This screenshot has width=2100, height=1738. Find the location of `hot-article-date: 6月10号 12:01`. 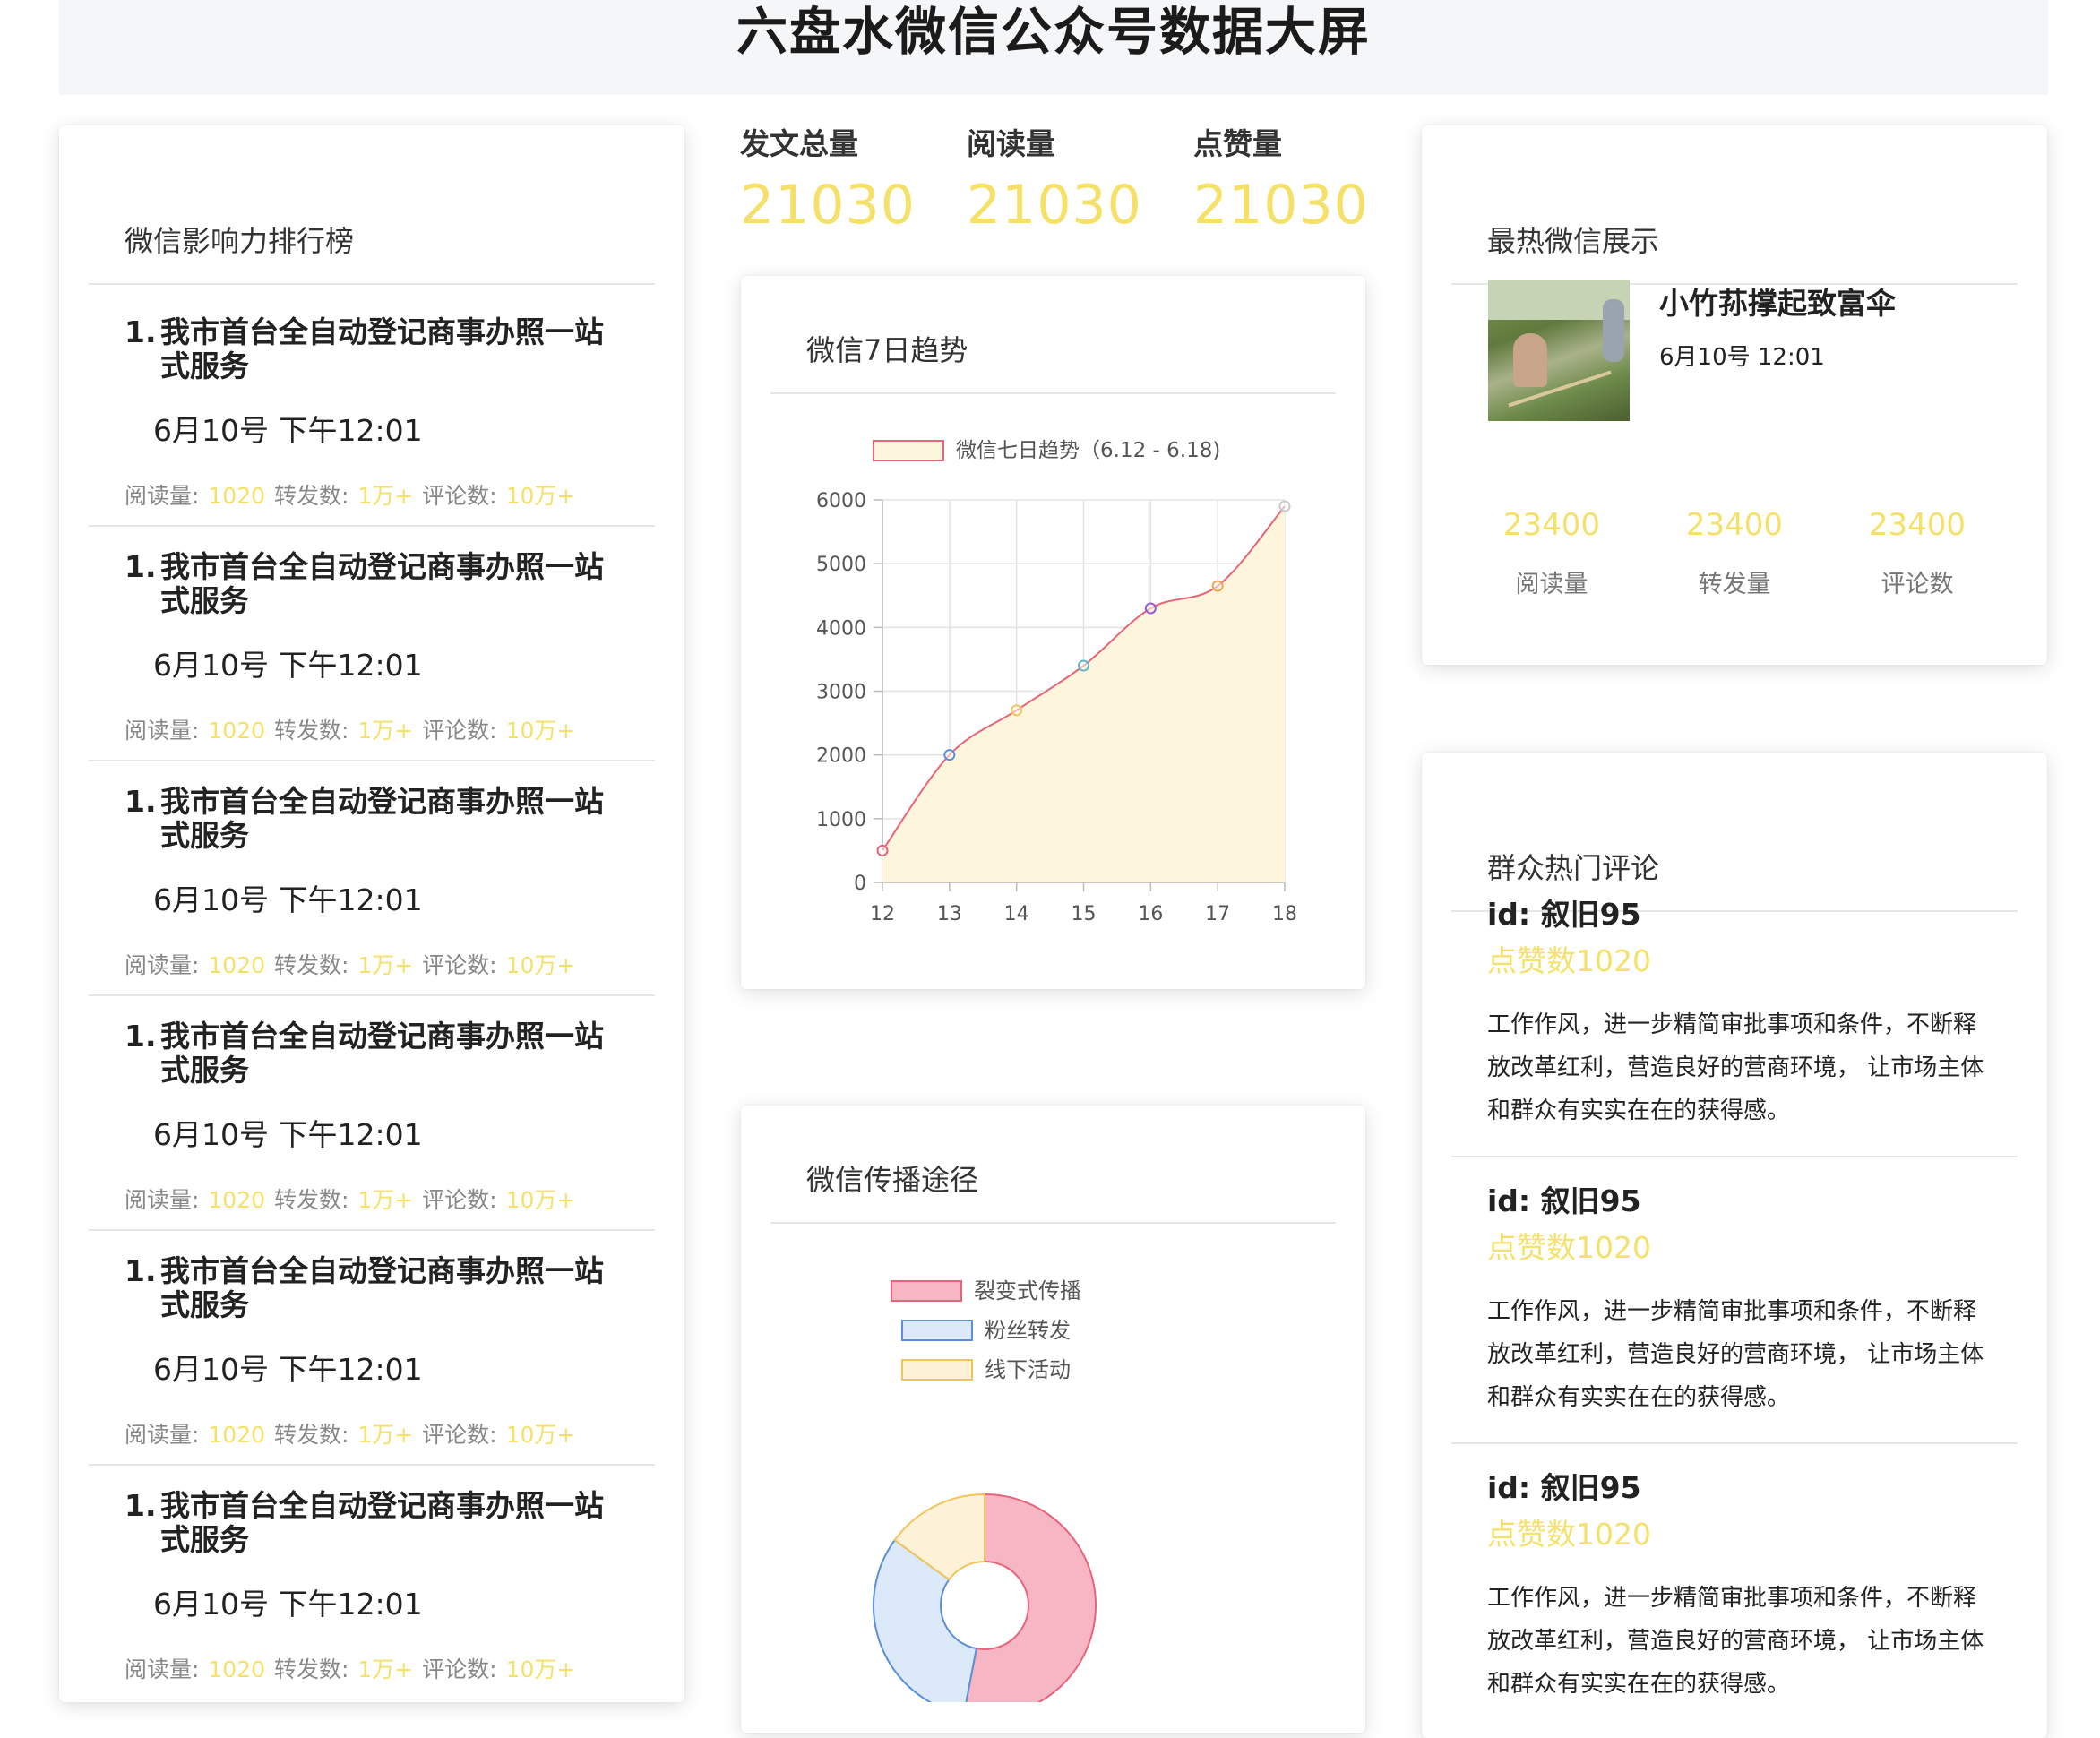

hot-article-date: 6月10号 12:01 is located at coordinates (1742, 358).